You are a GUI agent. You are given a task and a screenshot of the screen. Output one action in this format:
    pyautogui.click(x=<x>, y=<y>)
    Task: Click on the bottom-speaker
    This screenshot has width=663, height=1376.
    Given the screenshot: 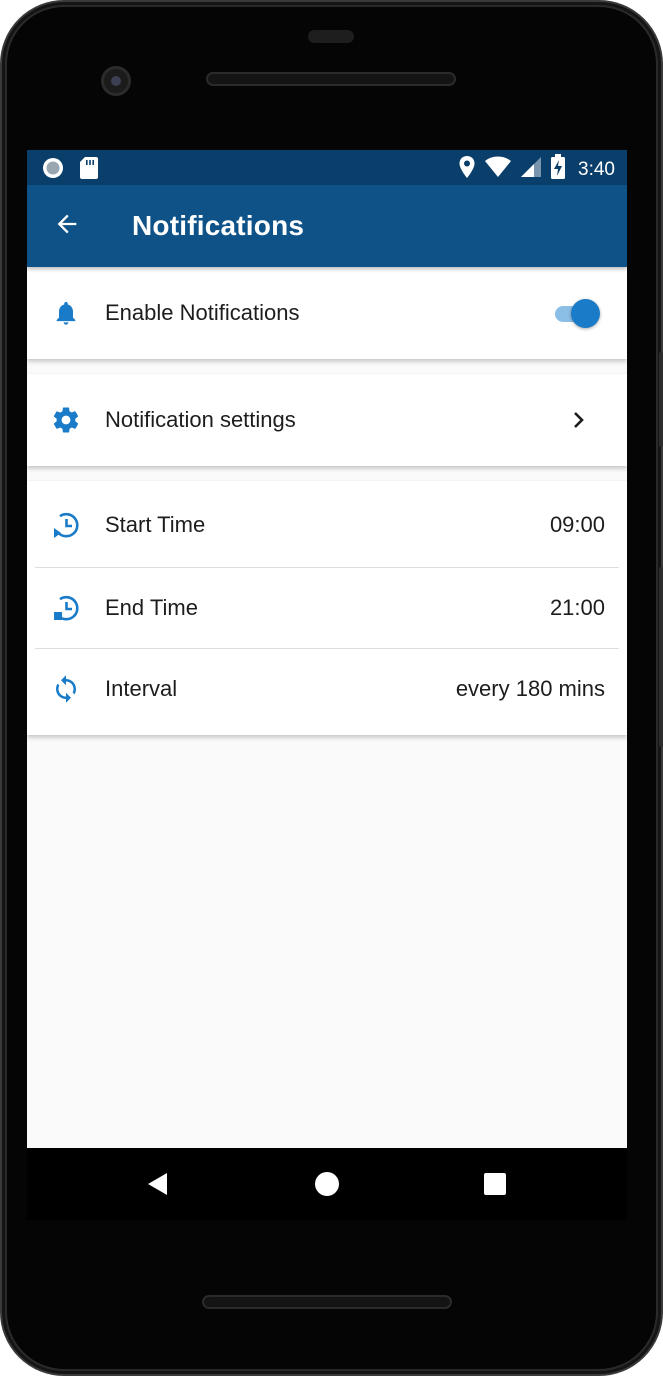 What is the action you would take?
    pyautogui.click(x=327, y=1302)
    